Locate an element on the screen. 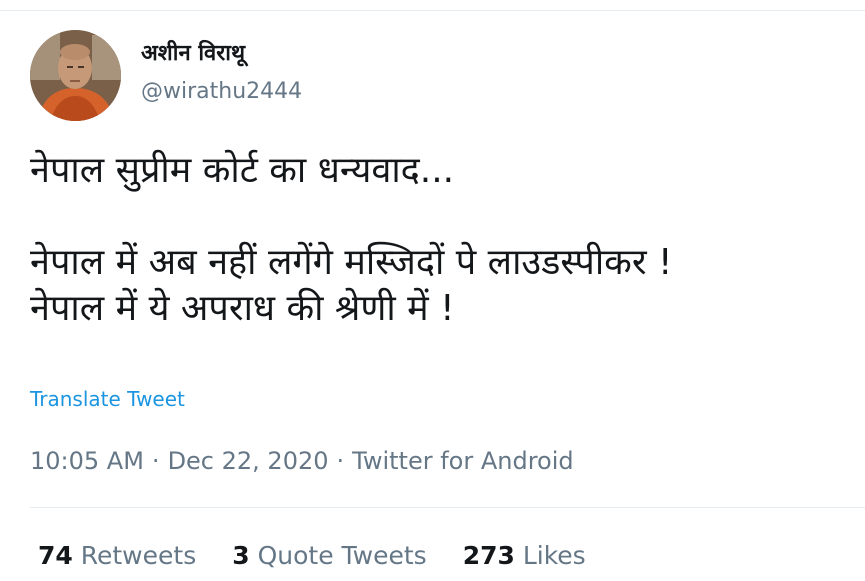 The height and width of the screenshot is (581, 865). profile-photo-icon is located at coordinates (75, 75).